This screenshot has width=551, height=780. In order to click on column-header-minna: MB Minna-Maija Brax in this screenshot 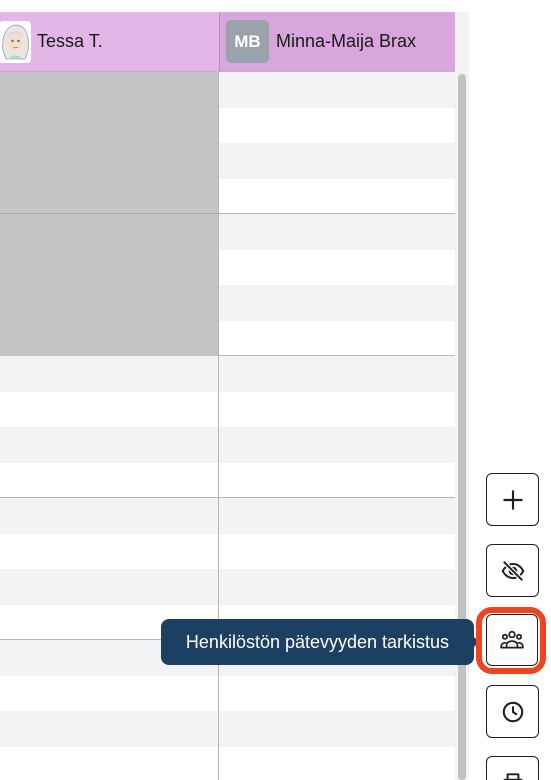, I will do `click(337, 42)`.